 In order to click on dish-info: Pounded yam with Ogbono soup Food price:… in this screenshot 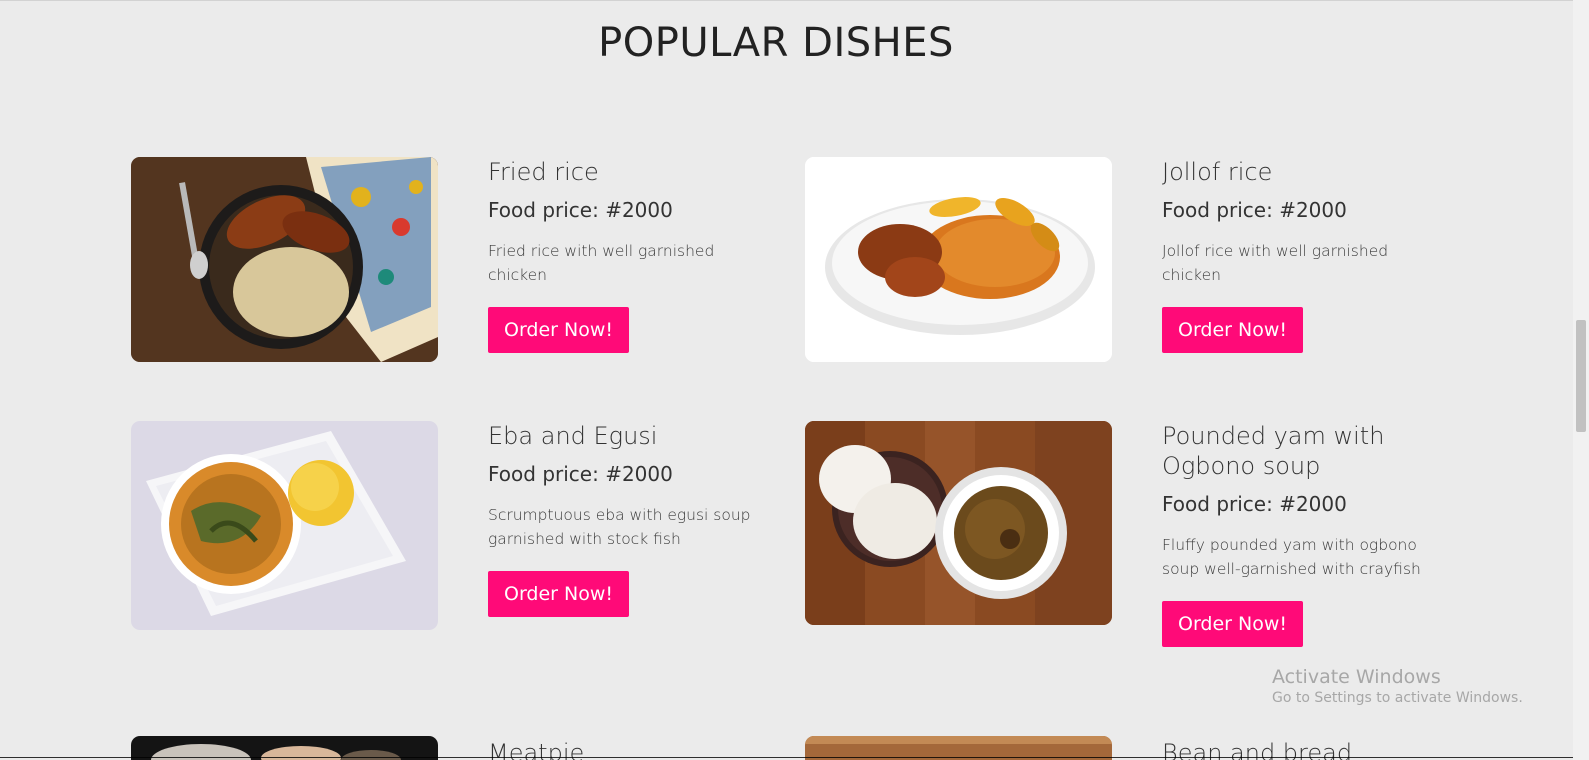, I will do `click(1297, 534)`.